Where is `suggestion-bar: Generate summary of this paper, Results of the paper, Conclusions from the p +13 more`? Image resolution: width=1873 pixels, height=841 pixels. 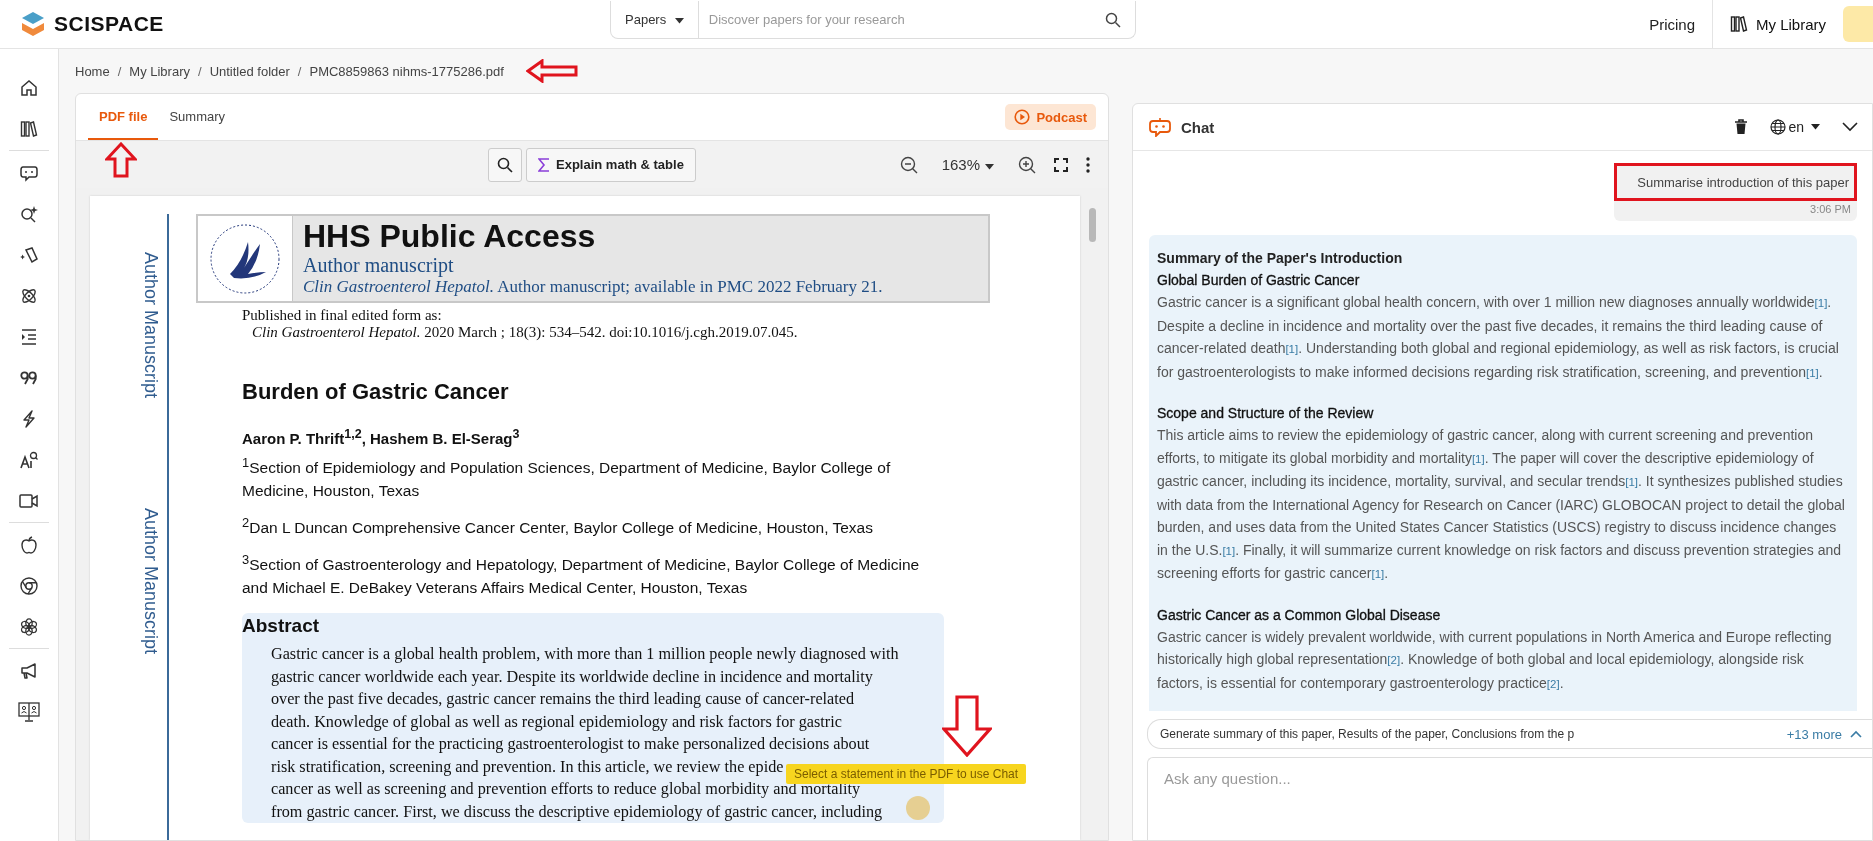
suggestion-bar: Generate summary of this paper, Results of the paper, Conclusions from the p +13 more is located at coordinates (1509, 734).